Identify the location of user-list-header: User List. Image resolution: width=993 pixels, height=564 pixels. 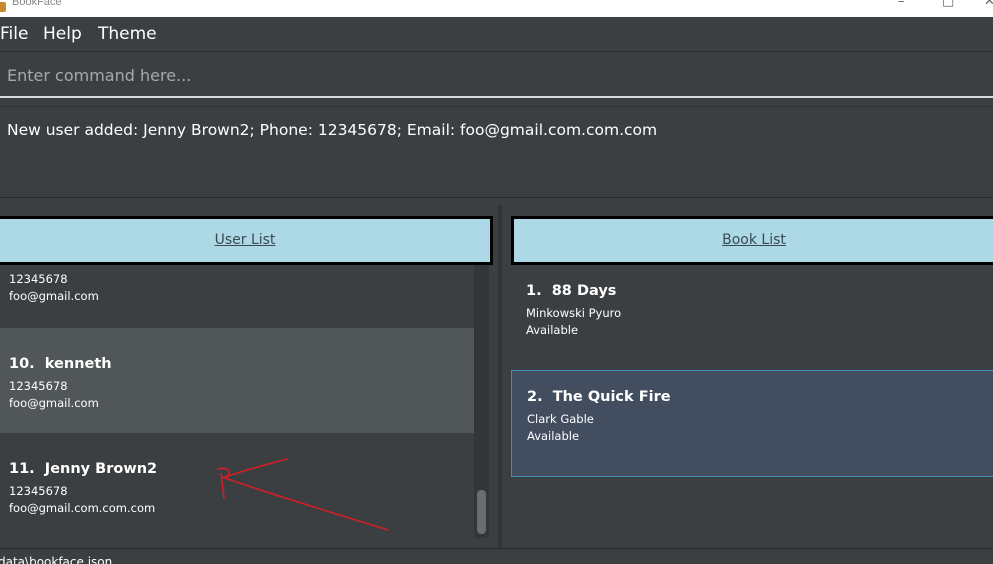
(246, 240).